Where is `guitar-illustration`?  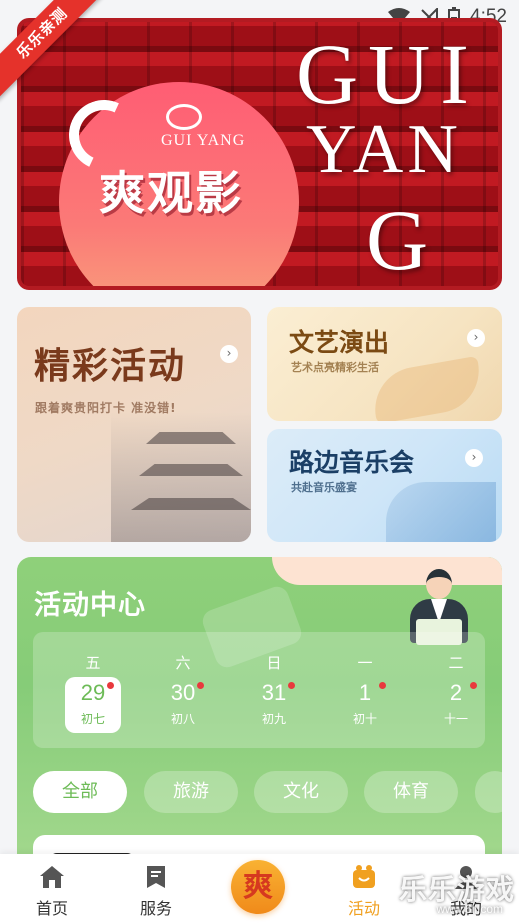 guitar-illustration is located at coordinates (441, 512).